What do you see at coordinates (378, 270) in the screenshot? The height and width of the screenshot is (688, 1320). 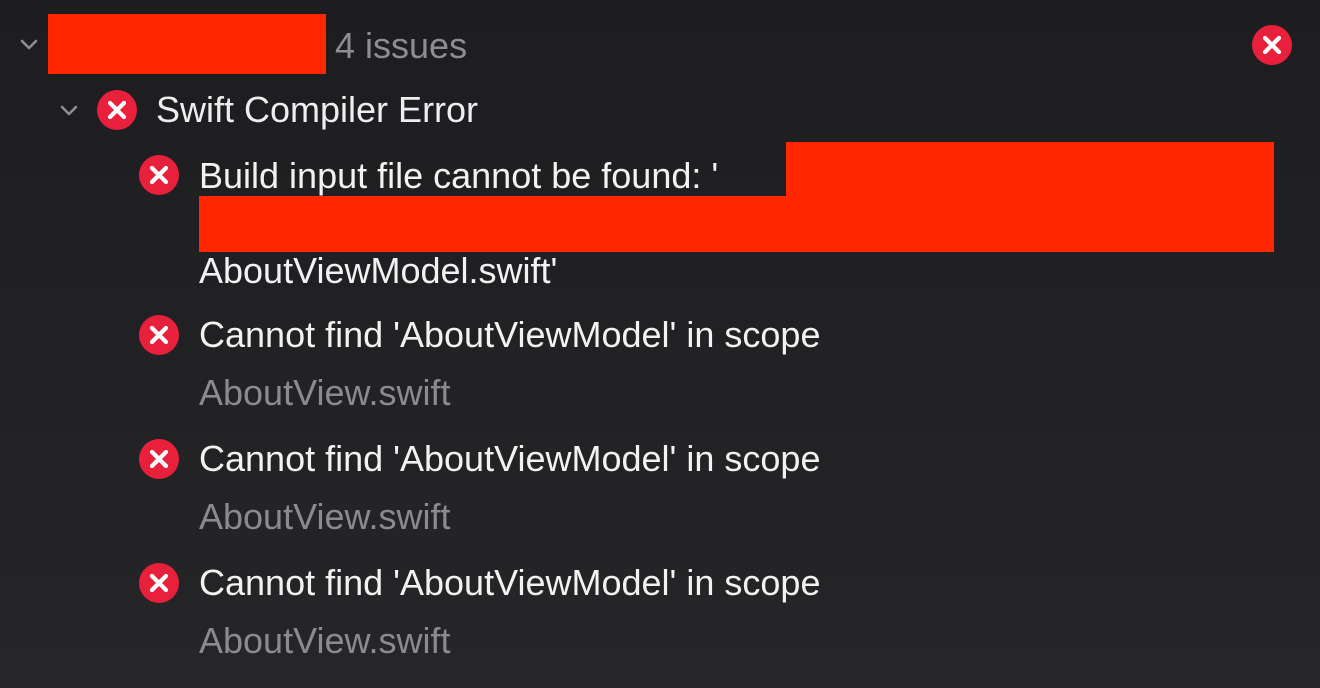 I see `issue-message-continued: AboutViewModel.swift'` at bounding box center [378, 270].